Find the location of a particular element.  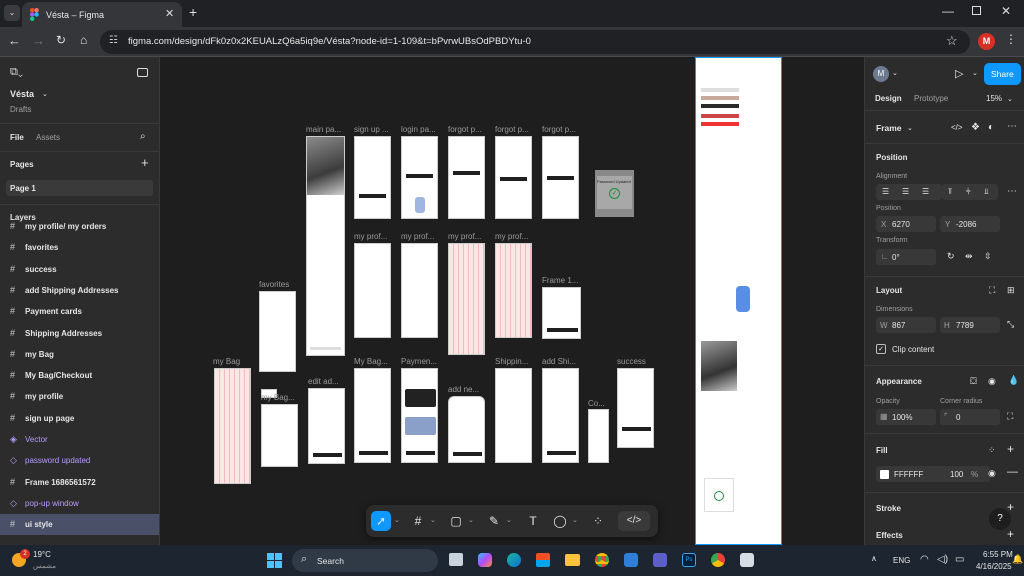

frame-sign-up is located at coordinates (372, 177).